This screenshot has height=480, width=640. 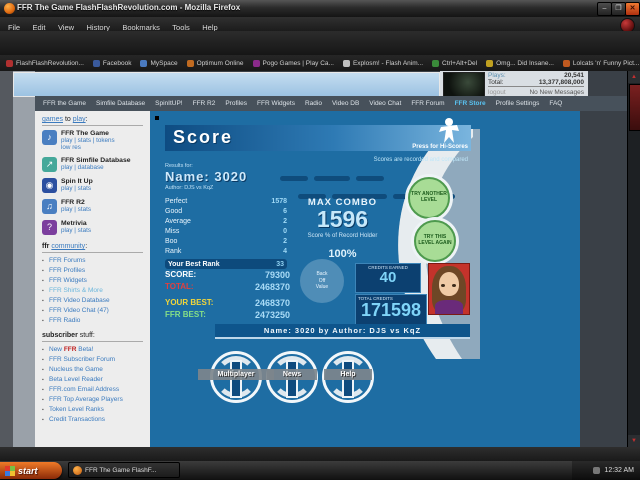 What do you see at coordinates (348, 374) in the screenshot?
I see `help-button: Help` at bounding box center [348, 374].